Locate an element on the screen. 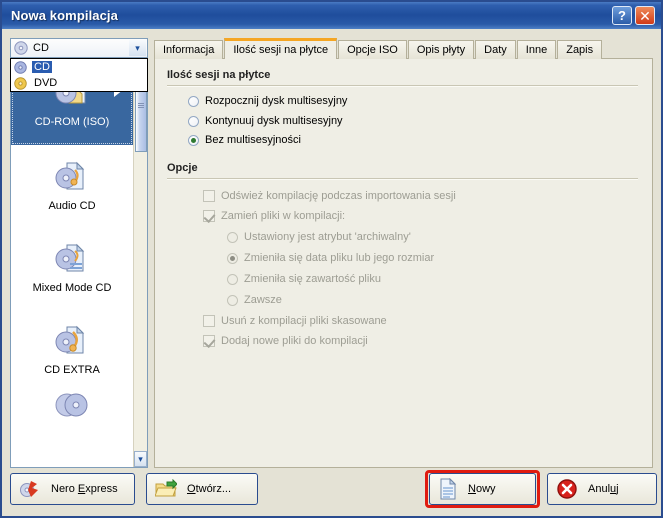 The height and width of the screenshot is (518, 663). radio-row-continue-multisession: Kontynuuj dysk multisesyjny is located at coordinates (420, 121).